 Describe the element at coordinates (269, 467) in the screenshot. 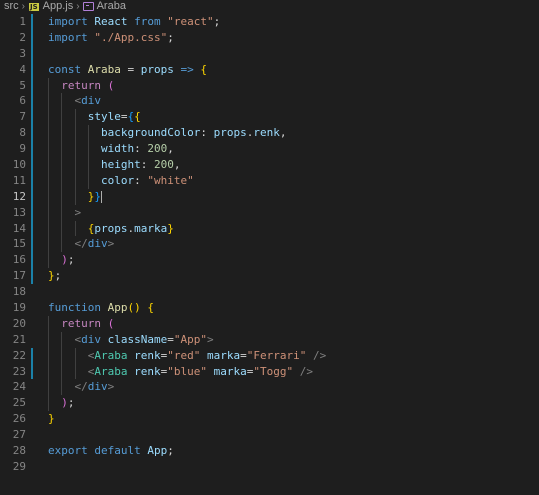

I see `code-line: 29` at that location.